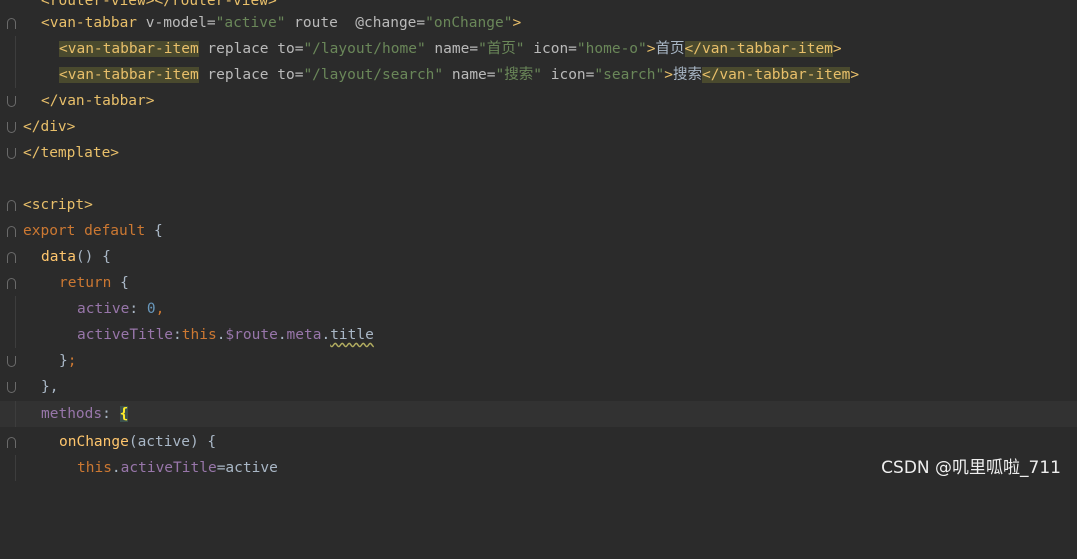  I want to click on code-line-methods: methods: {, so click(538, 414).